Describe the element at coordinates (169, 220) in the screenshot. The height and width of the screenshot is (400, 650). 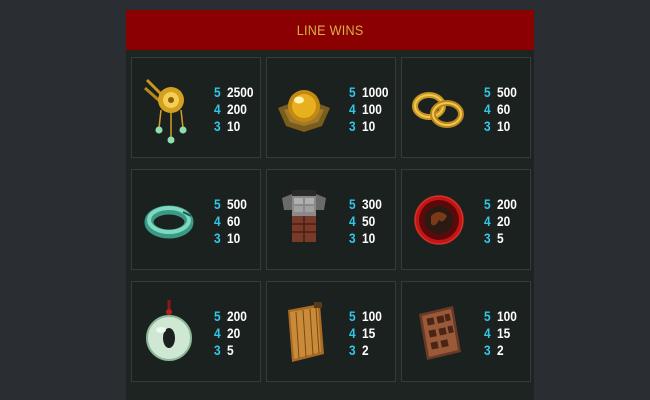
I see `jade-bangle-icon` at that location.